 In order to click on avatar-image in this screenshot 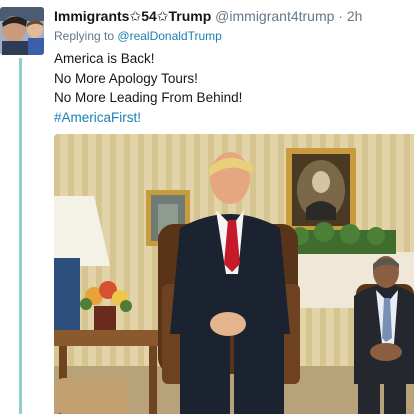, I will do `click(22, 31)`.